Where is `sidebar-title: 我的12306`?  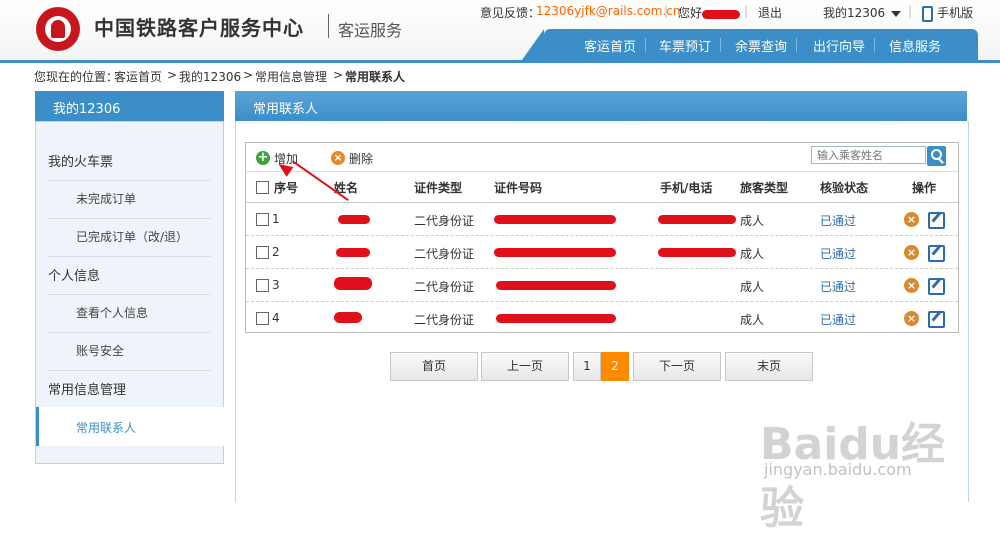 sidebar-title: 我的12306 is located at coordinates (87, 109).